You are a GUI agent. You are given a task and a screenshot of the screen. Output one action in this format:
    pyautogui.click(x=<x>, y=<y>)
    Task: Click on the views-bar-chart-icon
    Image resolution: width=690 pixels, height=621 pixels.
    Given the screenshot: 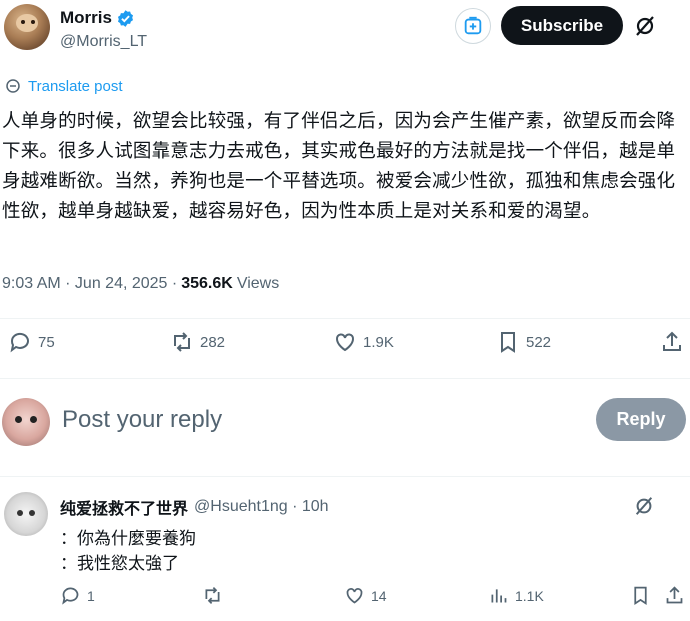 What is the action you would take?
    pyautogui.click(x=499, y=596)
    